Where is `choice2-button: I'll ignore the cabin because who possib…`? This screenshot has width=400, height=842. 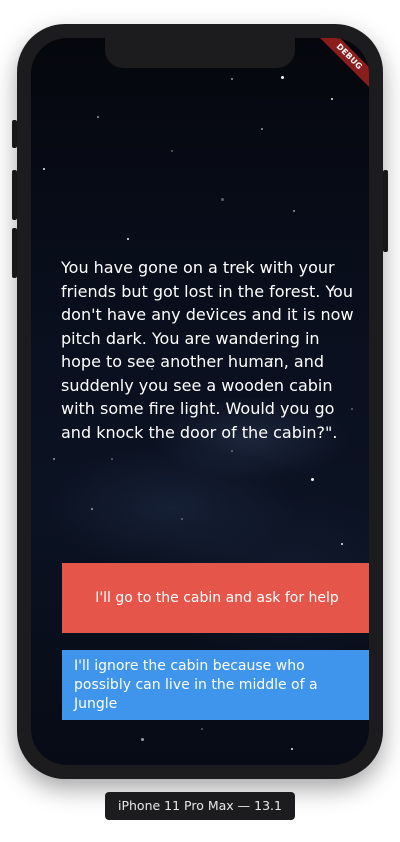
choice2-button: I'll ignore the cabin because who possib… is located at coordinates (215, 685).